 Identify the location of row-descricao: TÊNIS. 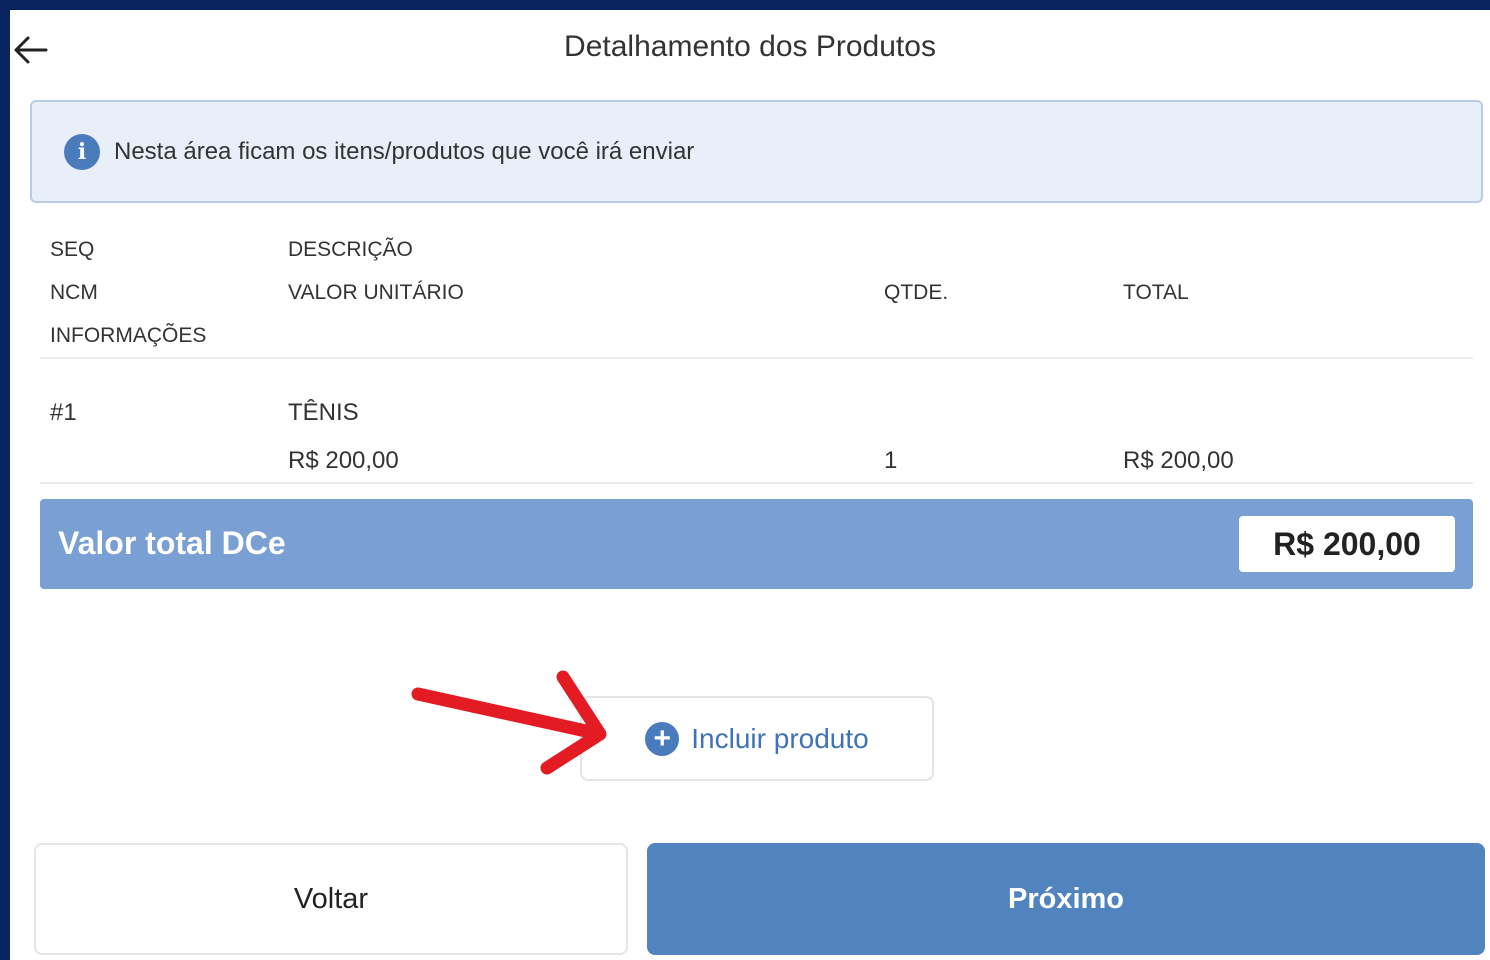
(323, 412).